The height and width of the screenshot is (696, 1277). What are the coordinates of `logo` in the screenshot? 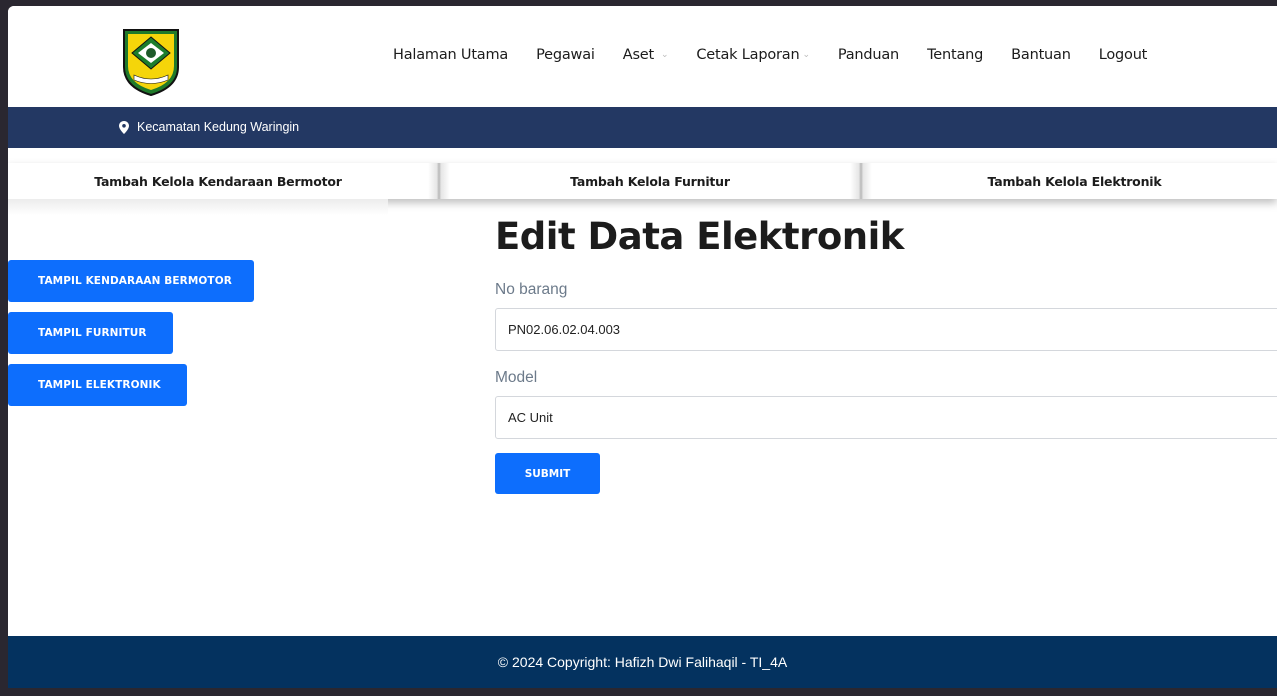 It's located at (151, 62).